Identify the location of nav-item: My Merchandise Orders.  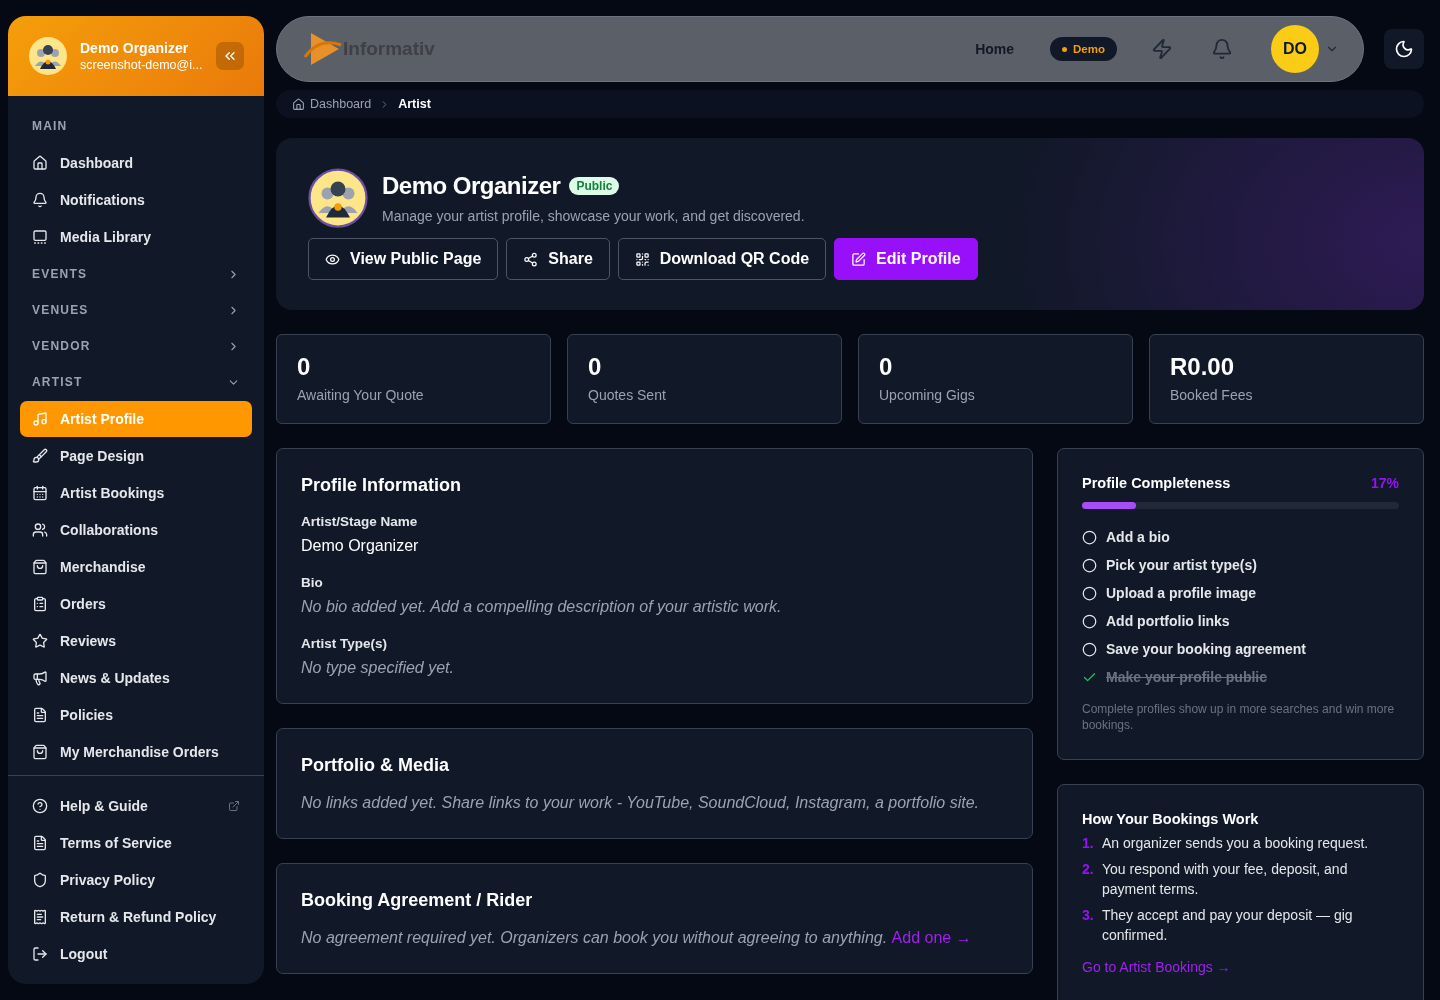
(136, 752).